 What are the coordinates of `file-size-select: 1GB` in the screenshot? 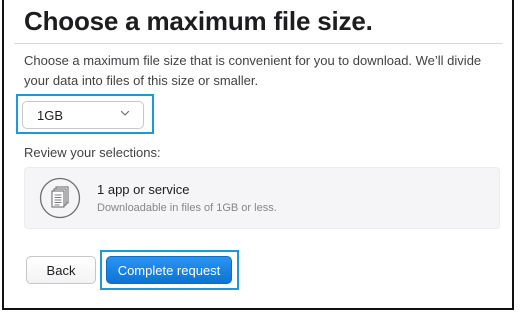 It's located at (83, 115).